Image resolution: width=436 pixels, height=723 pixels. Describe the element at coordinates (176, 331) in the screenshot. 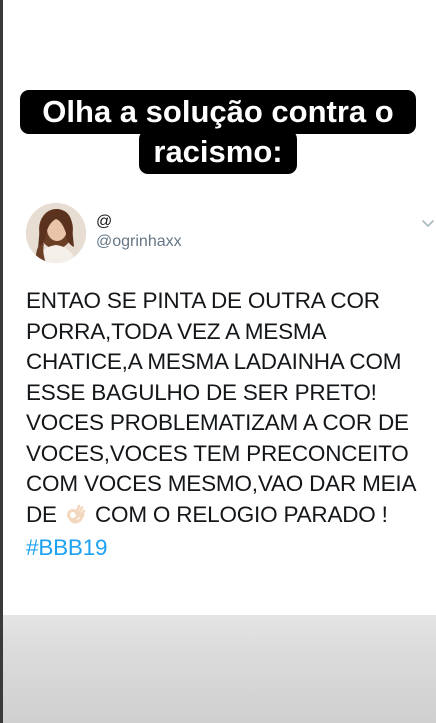

I see `tweet-text-line: PORRA,TODA VEZ A MESMA` at that location.